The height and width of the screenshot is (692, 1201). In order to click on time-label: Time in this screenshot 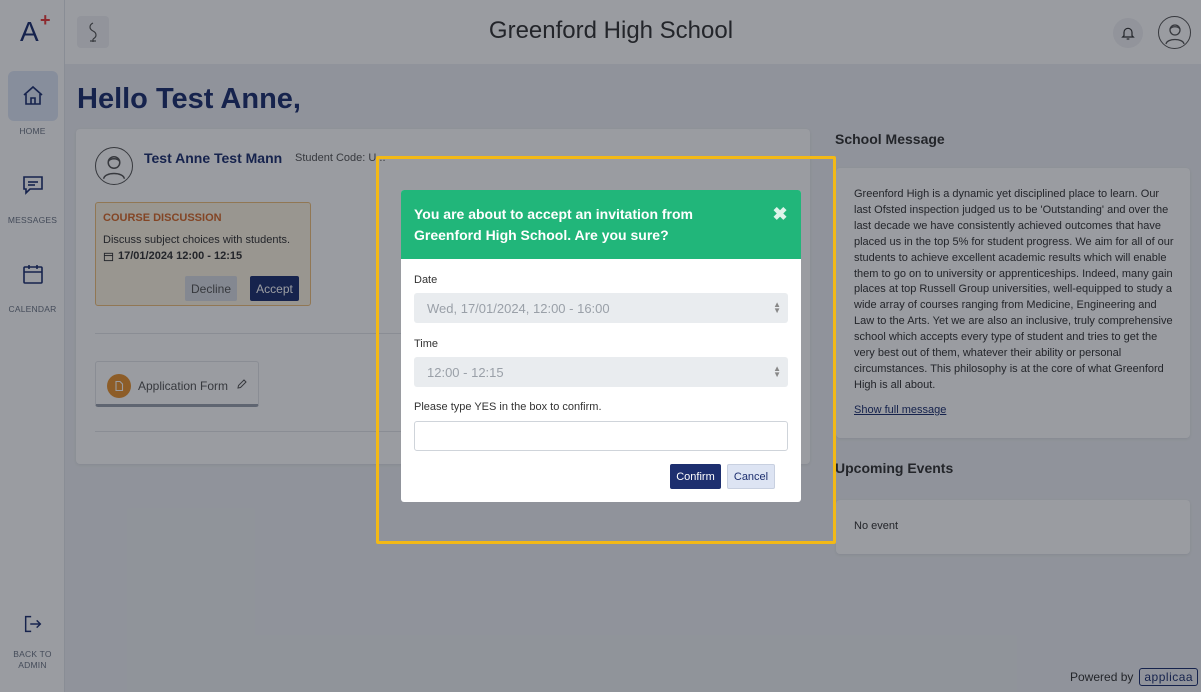, I will do `click(426, 344)`.